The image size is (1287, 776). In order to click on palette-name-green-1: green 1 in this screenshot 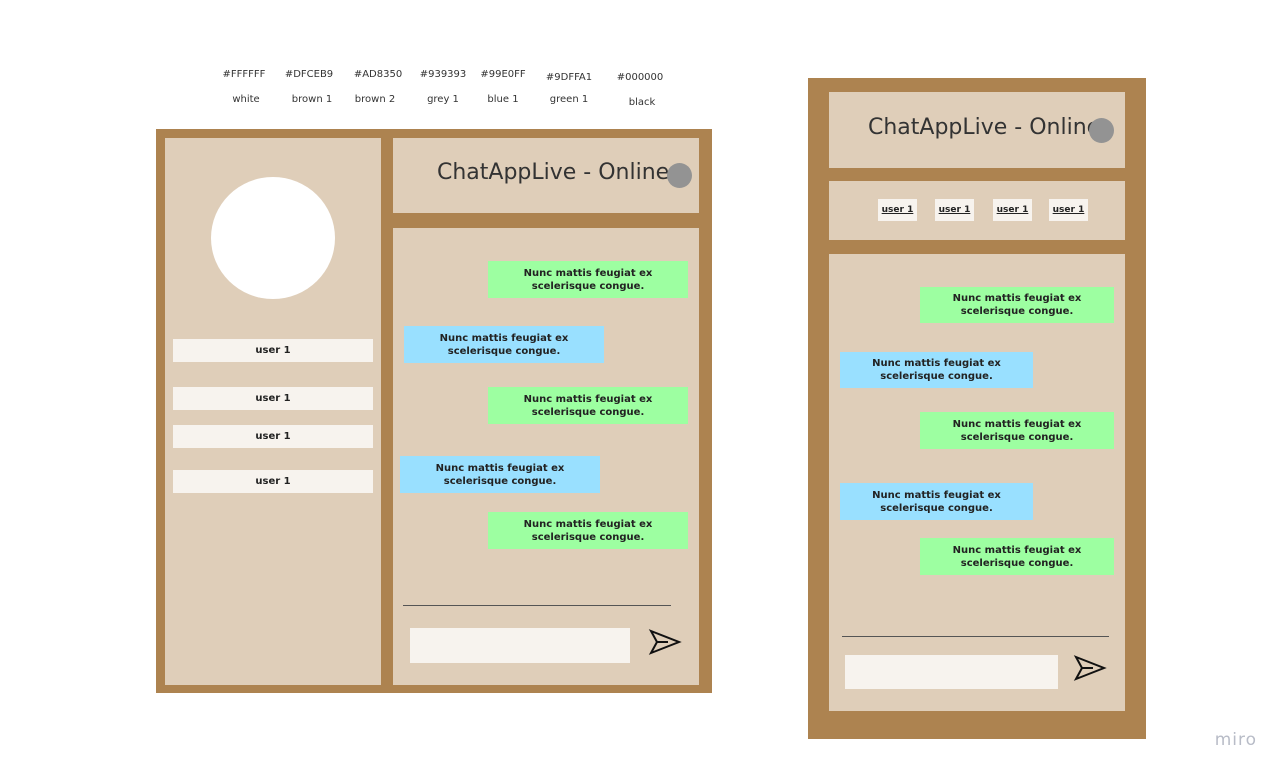, I will do `click(569, 99)`.